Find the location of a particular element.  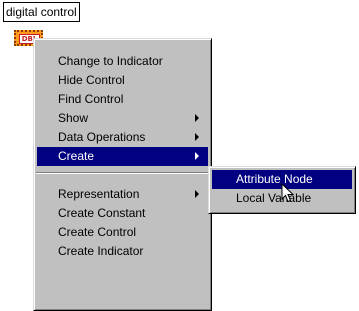

menu-item-create-control: Create Control is located at coordinates (122, 232).